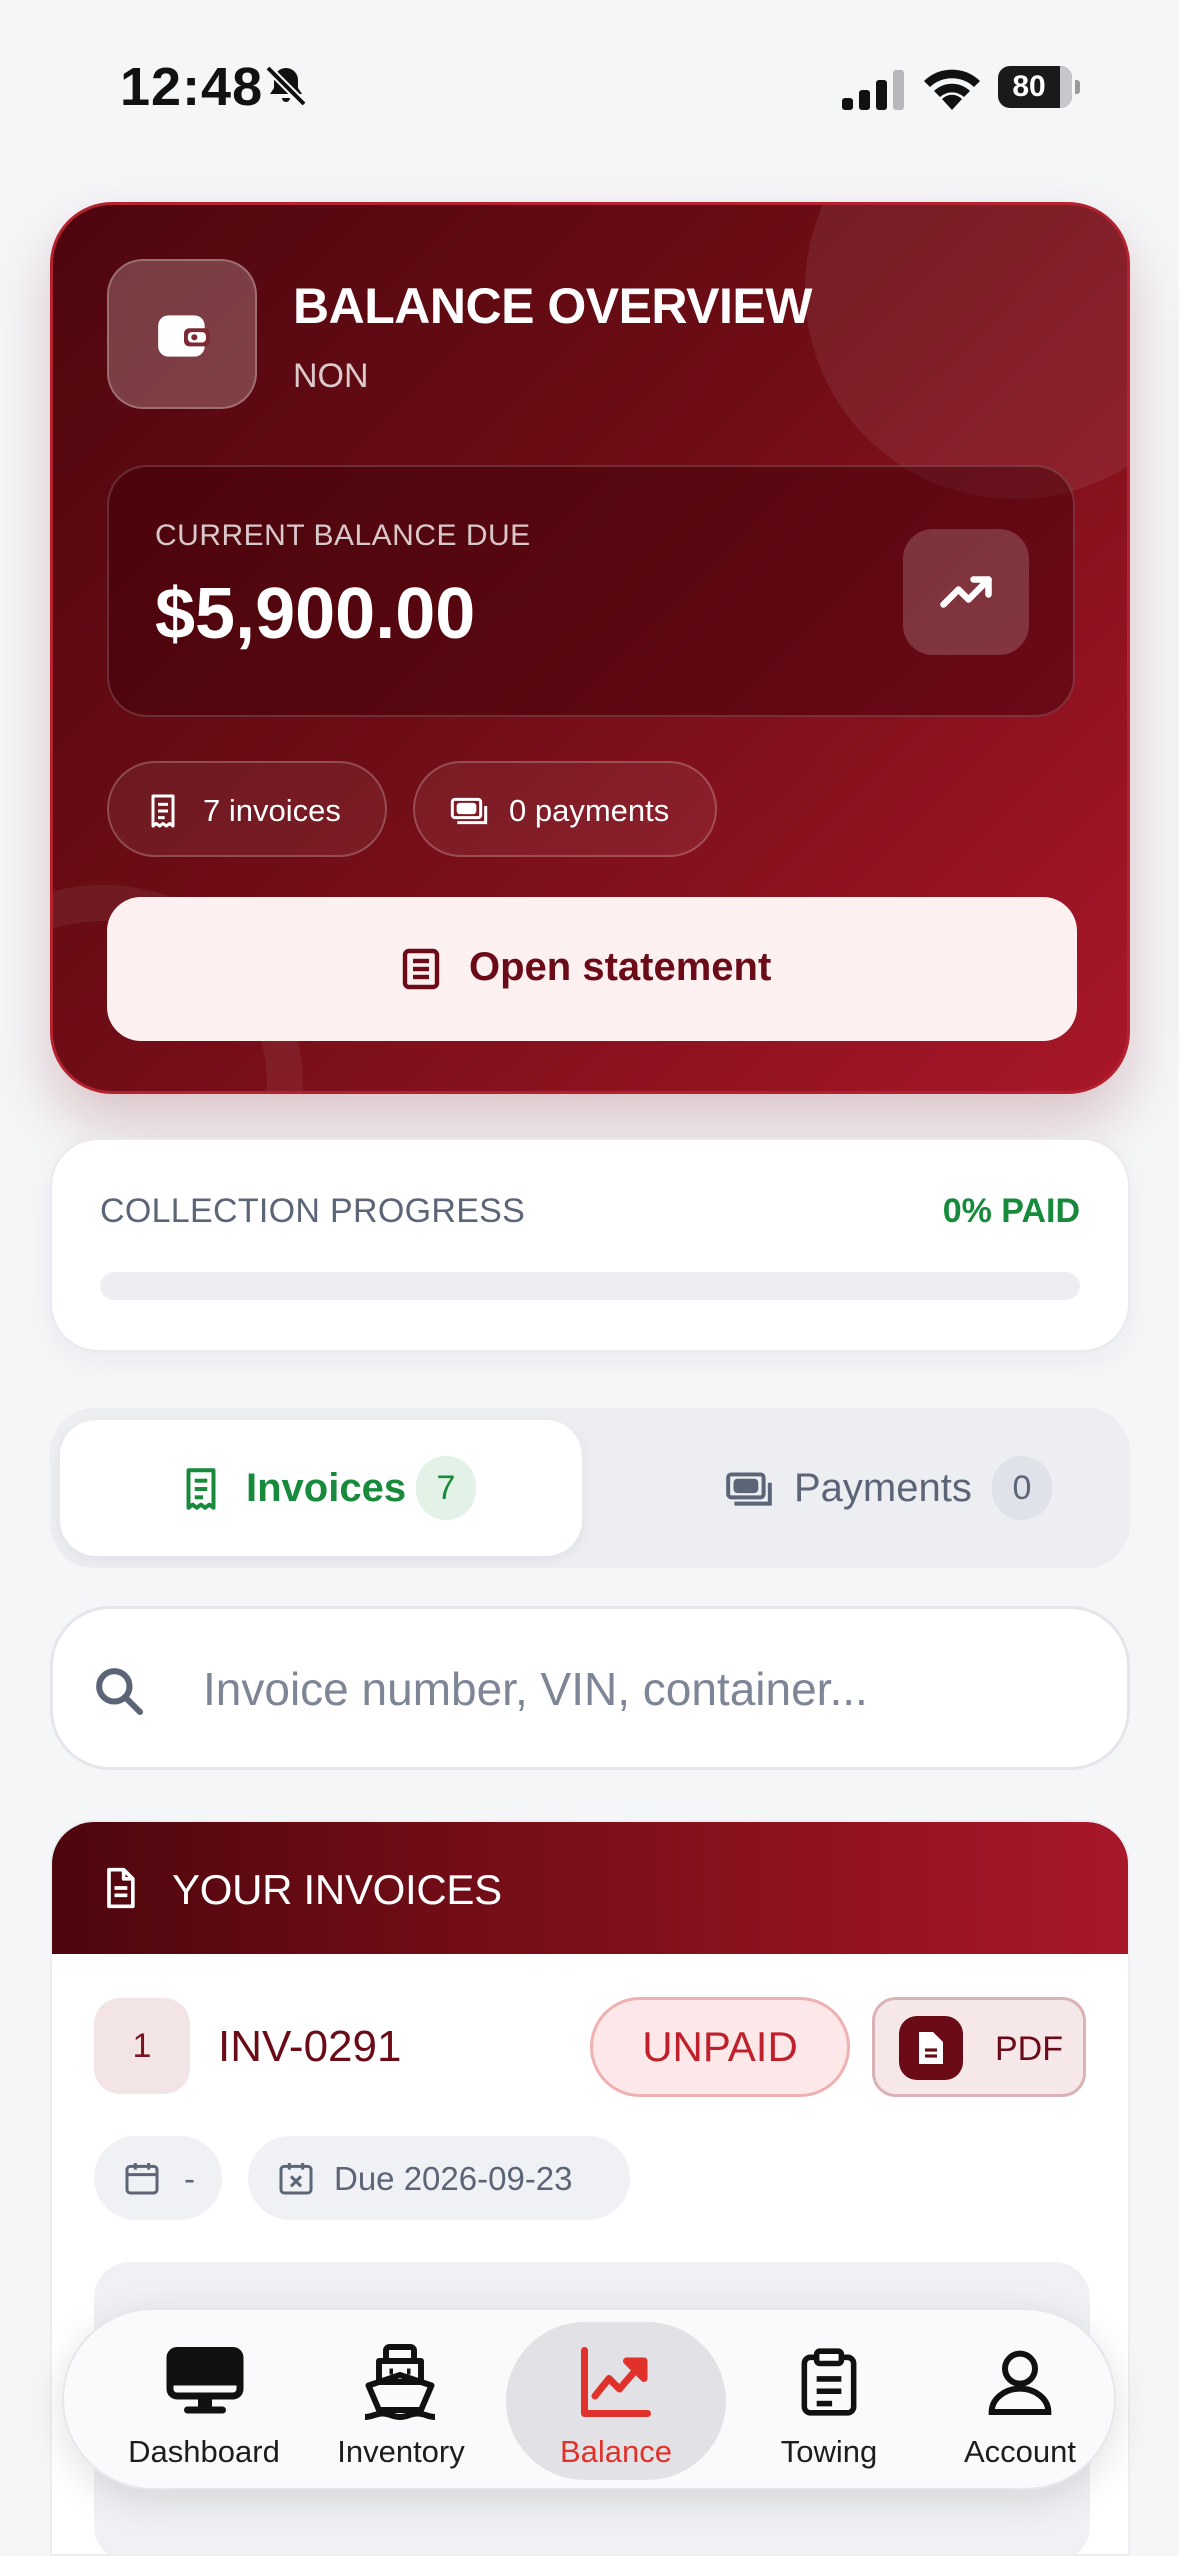 This screenshot has height=2556, width=1179. Describe the element at coordinates (421, 969) in the screenshot. I see `document-icon` at that location.